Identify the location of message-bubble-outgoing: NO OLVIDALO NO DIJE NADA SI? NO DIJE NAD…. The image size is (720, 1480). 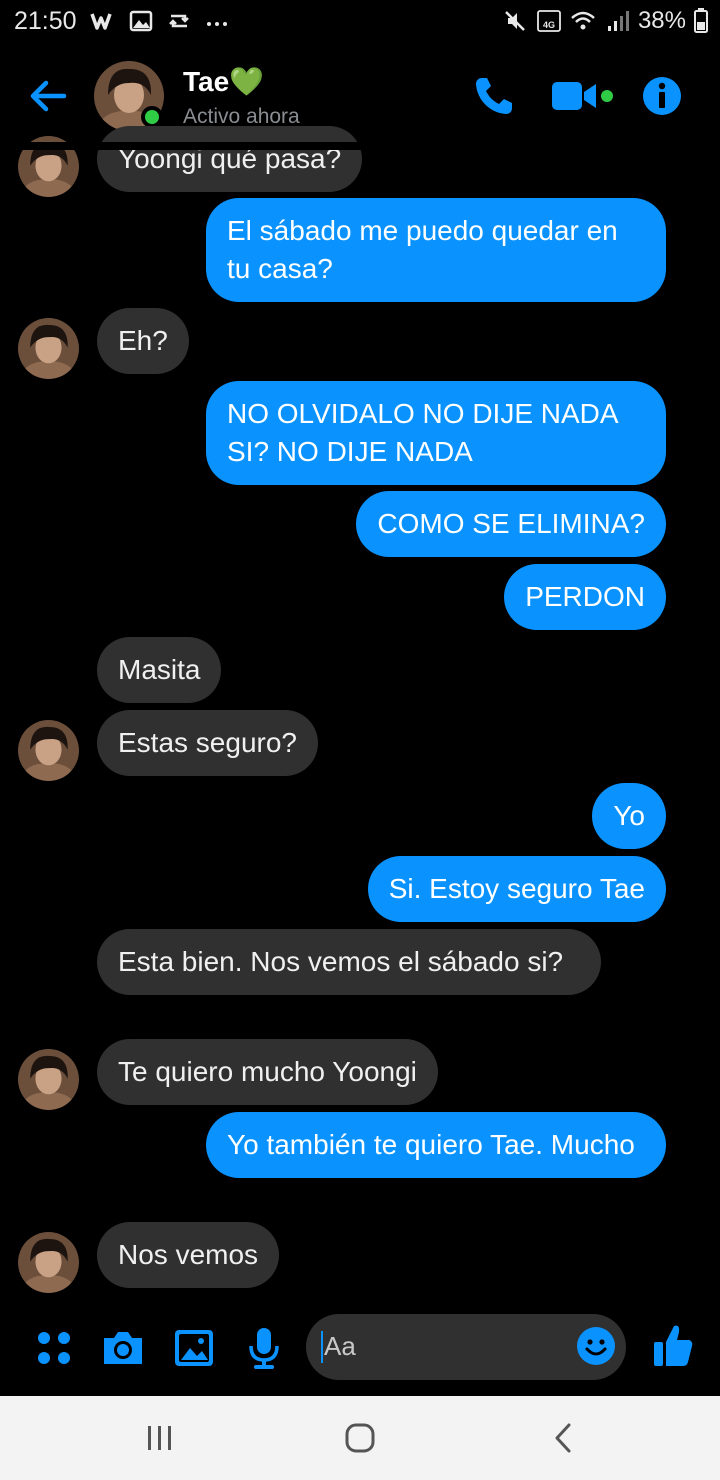
(436, 433).